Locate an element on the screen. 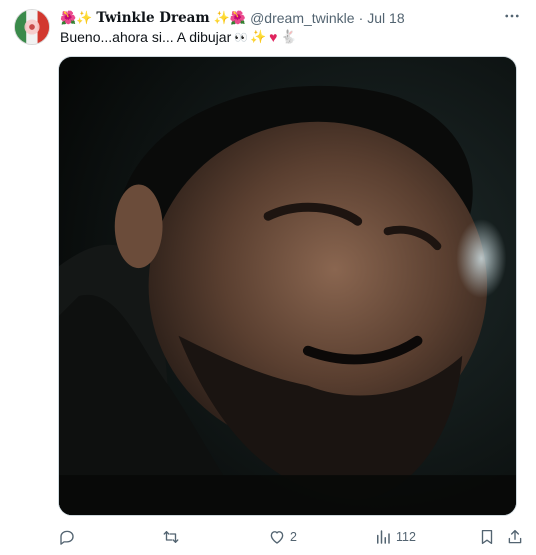 The width and height of the screenshot is (536, 555). bookmark-button is located at coordinates (487, 537).